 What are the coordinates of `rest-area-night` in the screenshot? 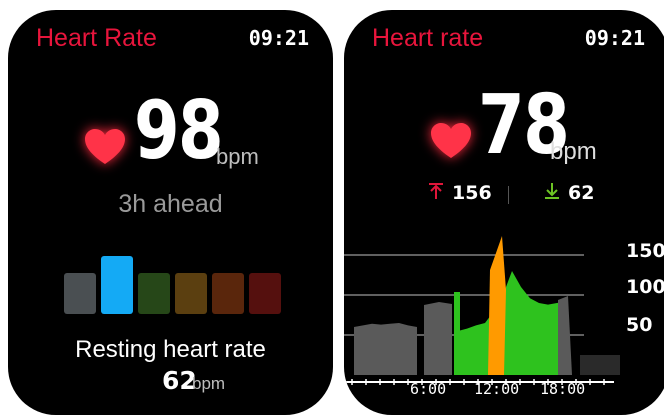 It's located at (600, 365).